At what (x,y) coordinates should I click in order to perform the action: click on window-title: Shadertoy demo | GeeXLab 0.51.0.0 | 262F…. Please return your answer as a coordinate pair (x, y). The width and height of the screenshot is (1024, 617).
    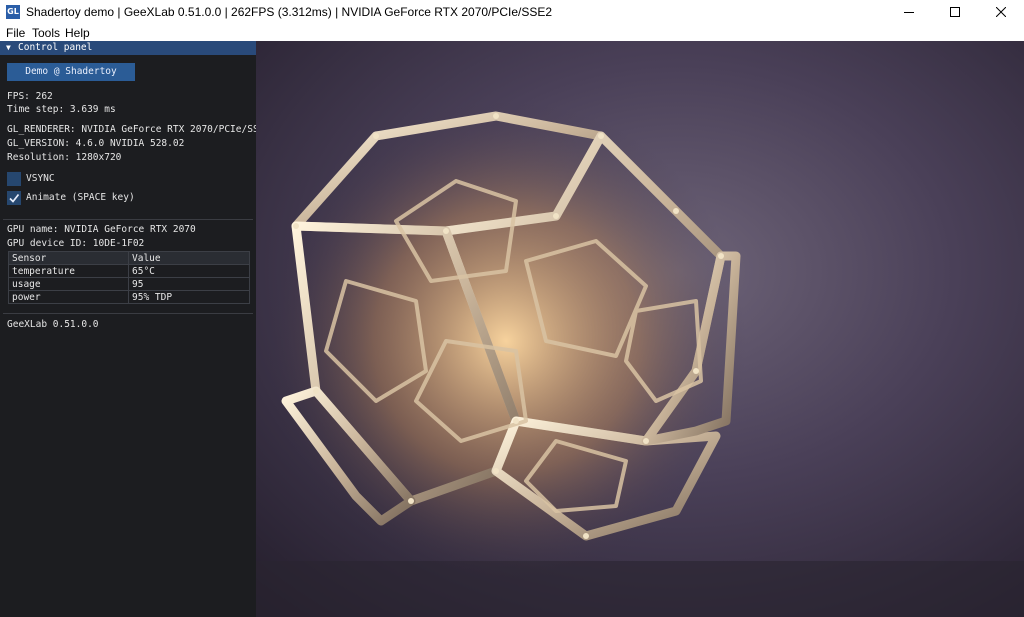
    Looking at the image, I should click on (289, 12).